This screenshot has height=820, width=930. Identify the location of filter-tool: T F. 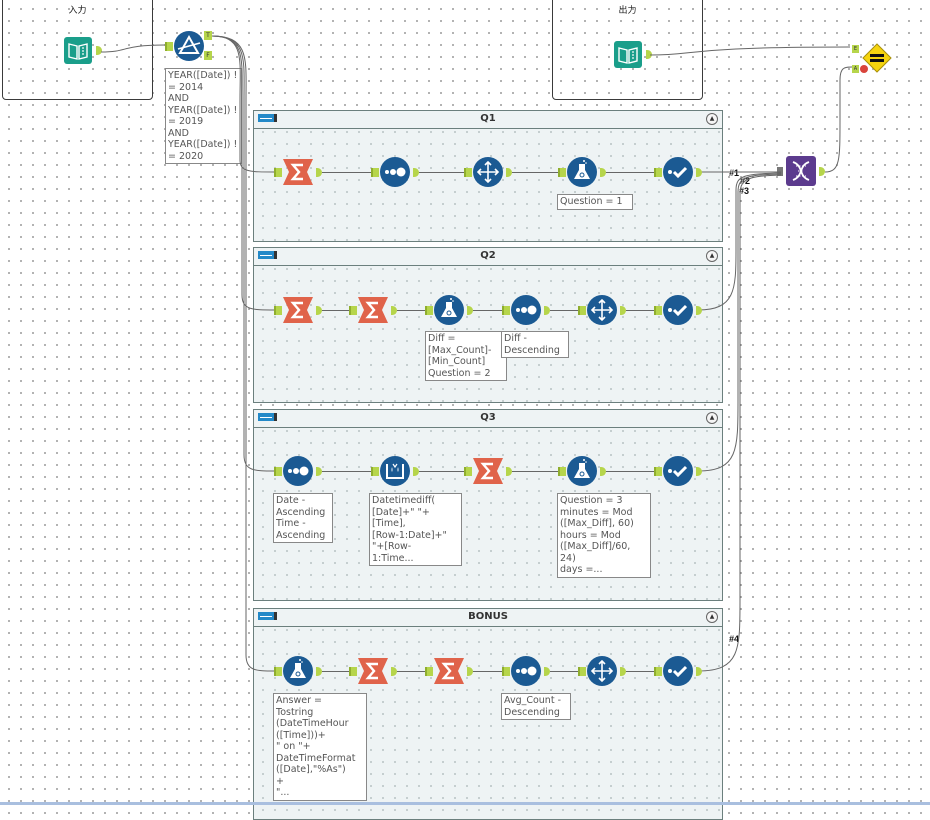
(188, 46).